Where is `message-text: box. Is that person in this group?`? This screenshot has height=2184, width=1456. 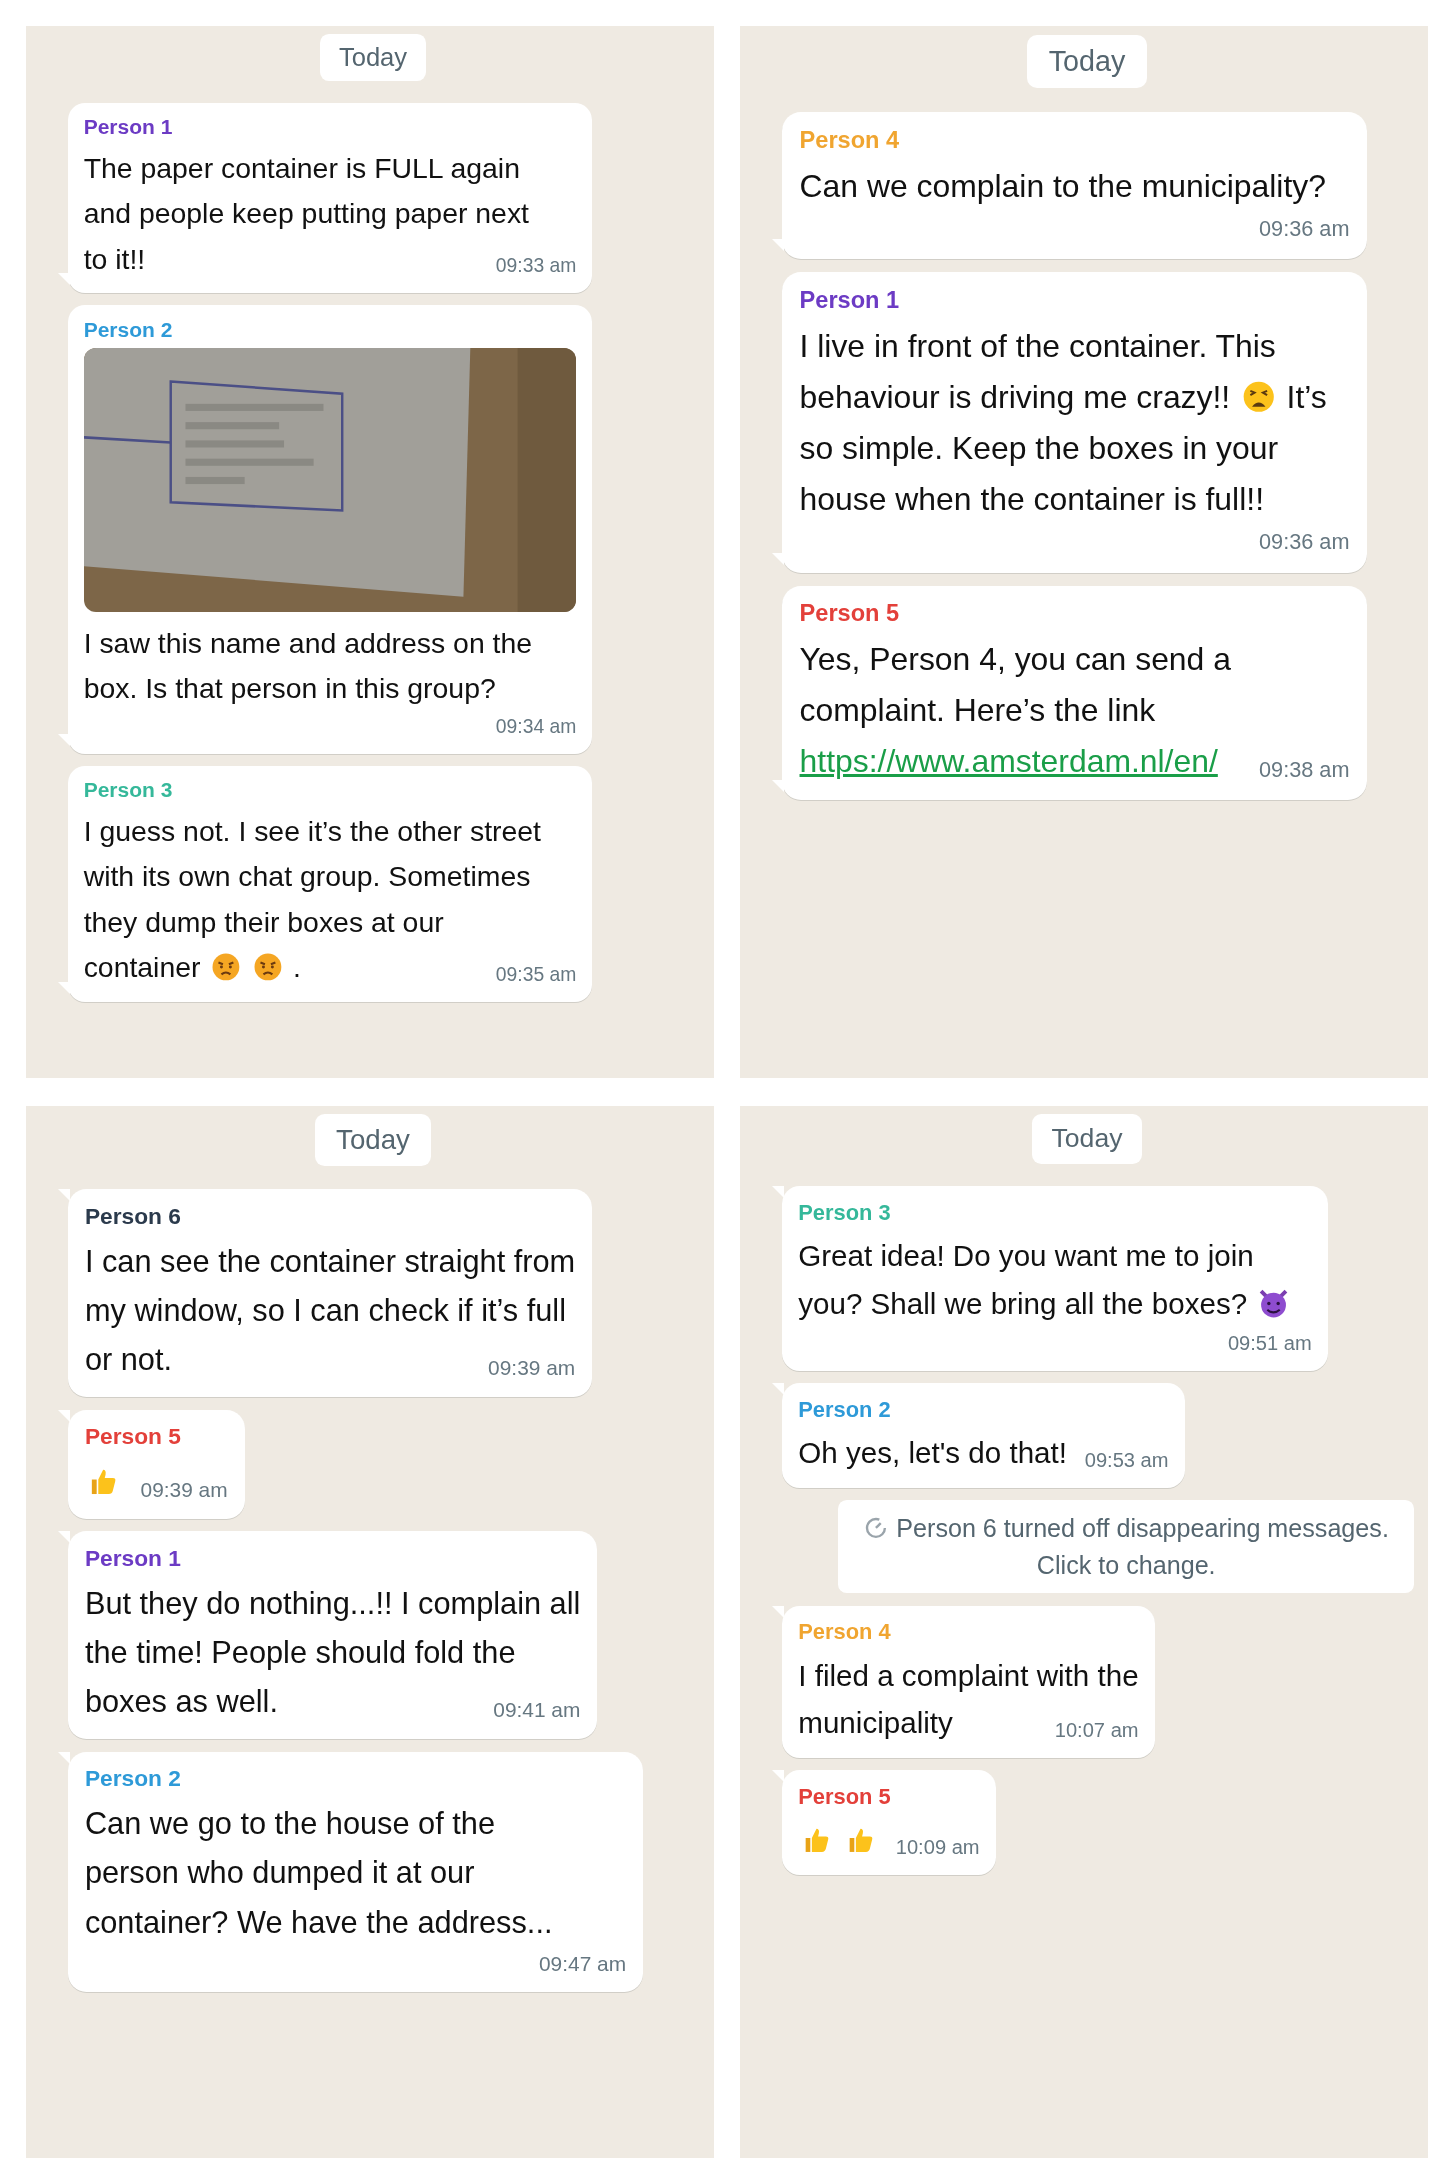
message-text: box. Is that person in this group? is located at coordinates (289, 688).